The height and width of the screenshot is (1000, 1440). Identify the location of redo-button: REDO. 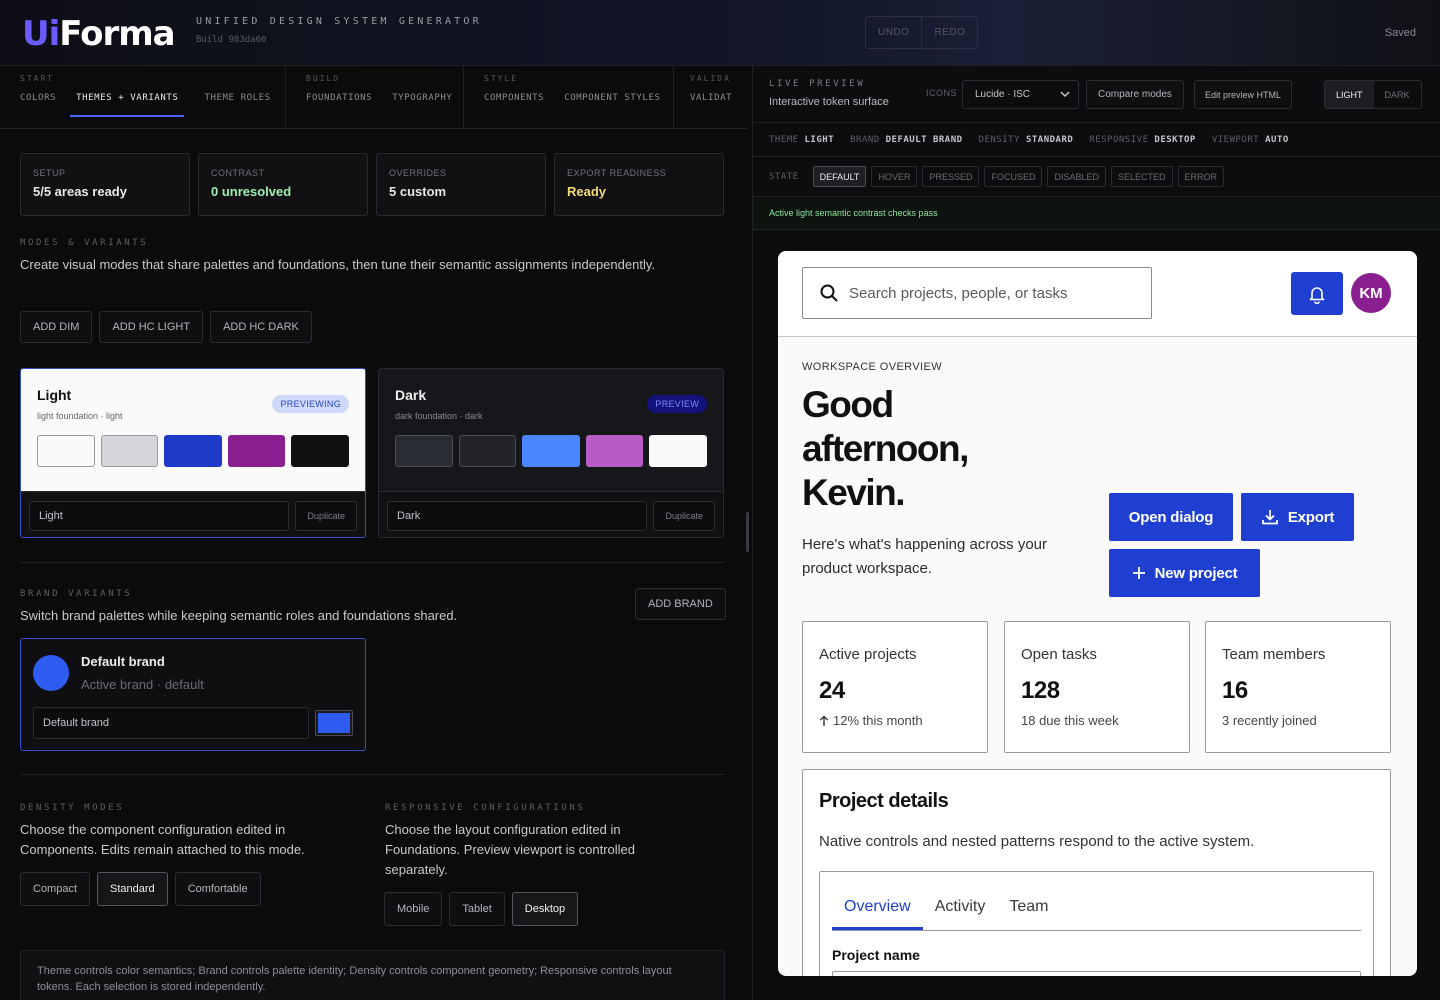
(949, 32).